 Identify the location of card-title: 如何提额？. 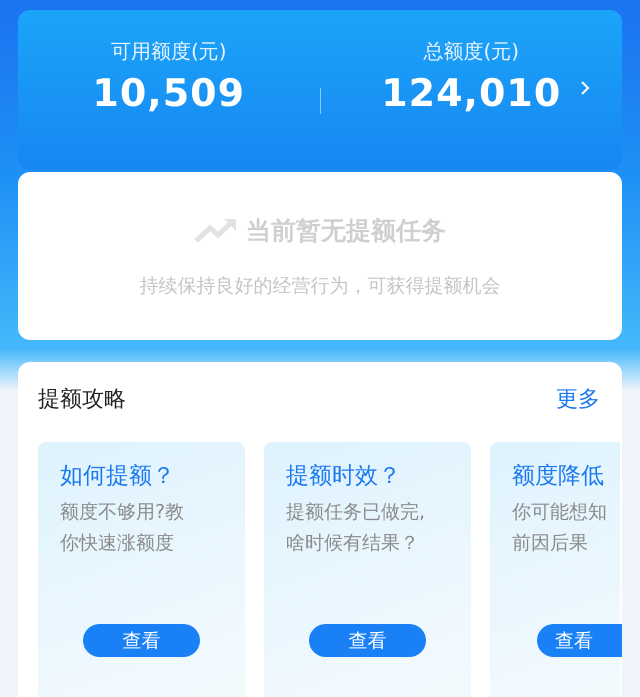
(118, 476).